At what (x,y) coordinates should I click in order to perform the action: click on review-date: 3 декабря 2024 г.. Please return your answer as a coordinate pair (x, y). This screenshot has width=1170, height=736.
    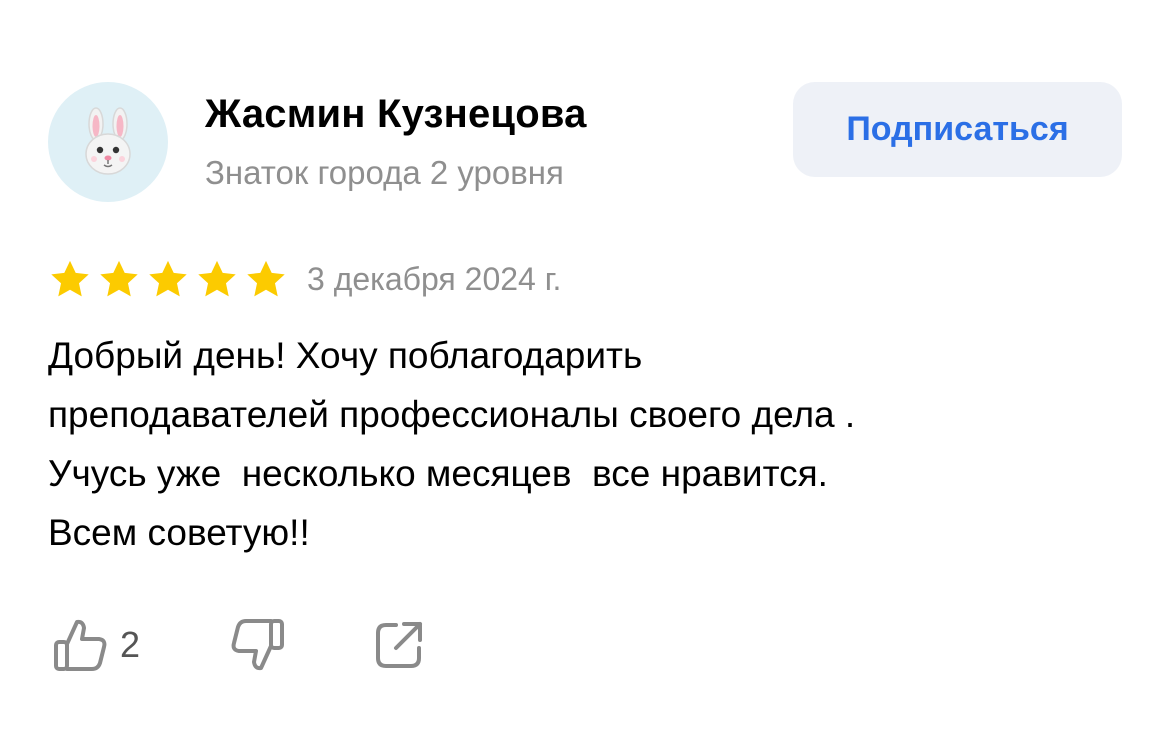
    Looking at the image, I should click on (434, 279).